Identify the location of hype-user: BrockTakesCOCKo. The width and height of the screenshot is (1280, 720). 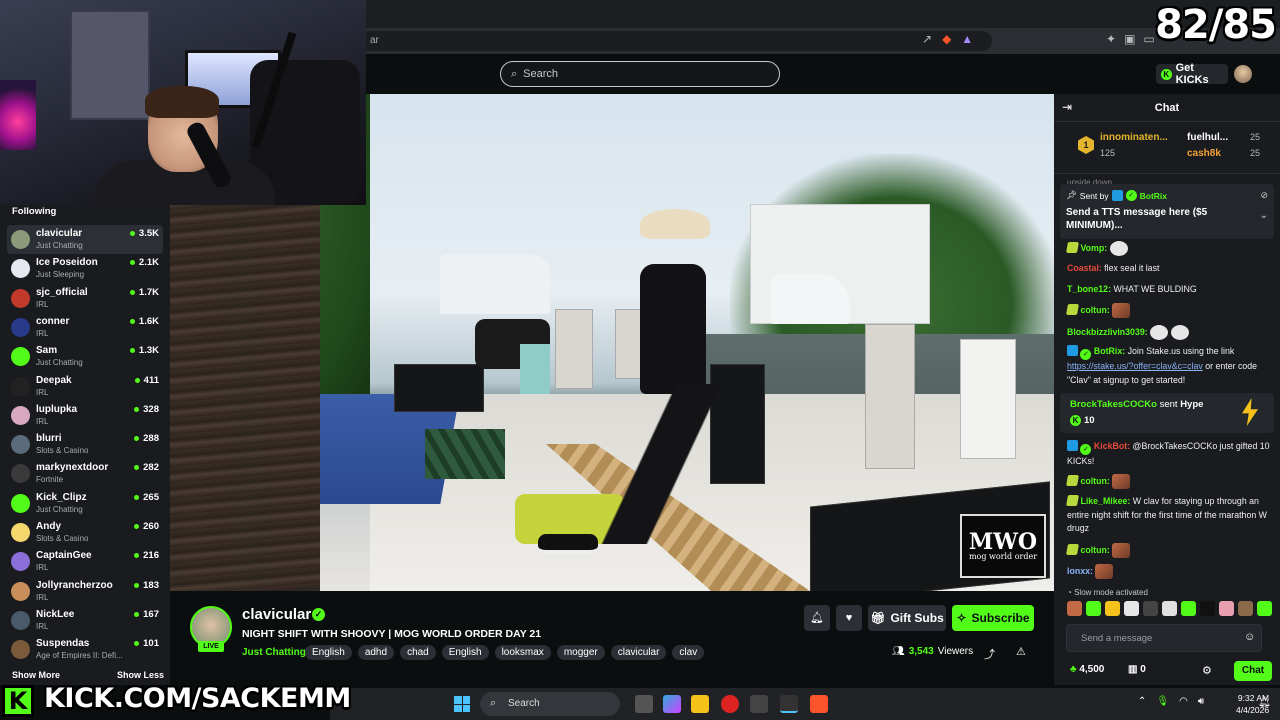
(1113, 404).